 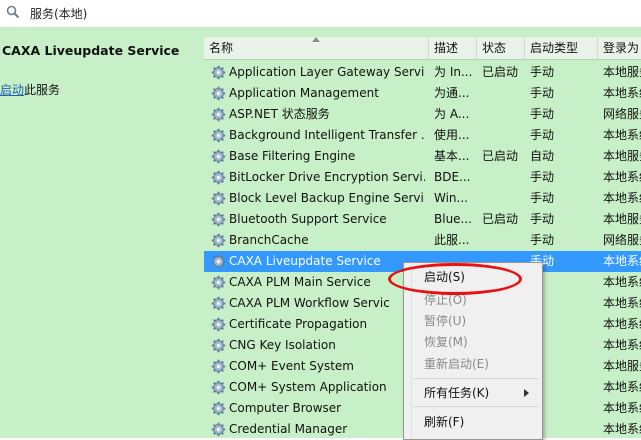 I want to click on column-header-name: 名称, so click(x=316, y=48).